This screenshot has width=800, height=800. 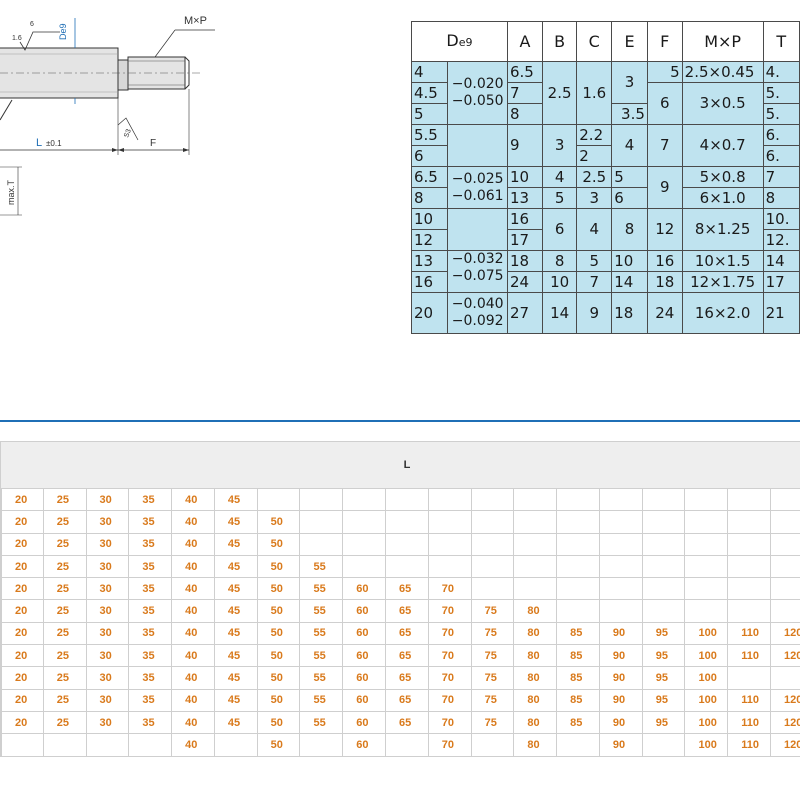 What do you see at coordinates (781, 219) in the screenshot?
I see `cell-t: 10.` at bounding box center [781, 219].